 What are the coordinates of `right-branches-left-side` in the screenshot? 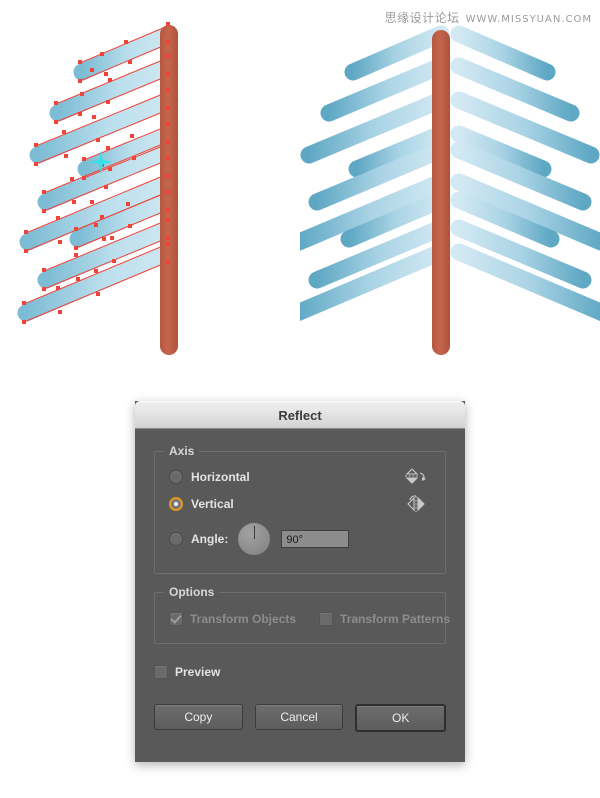 It's located at (375, 173).